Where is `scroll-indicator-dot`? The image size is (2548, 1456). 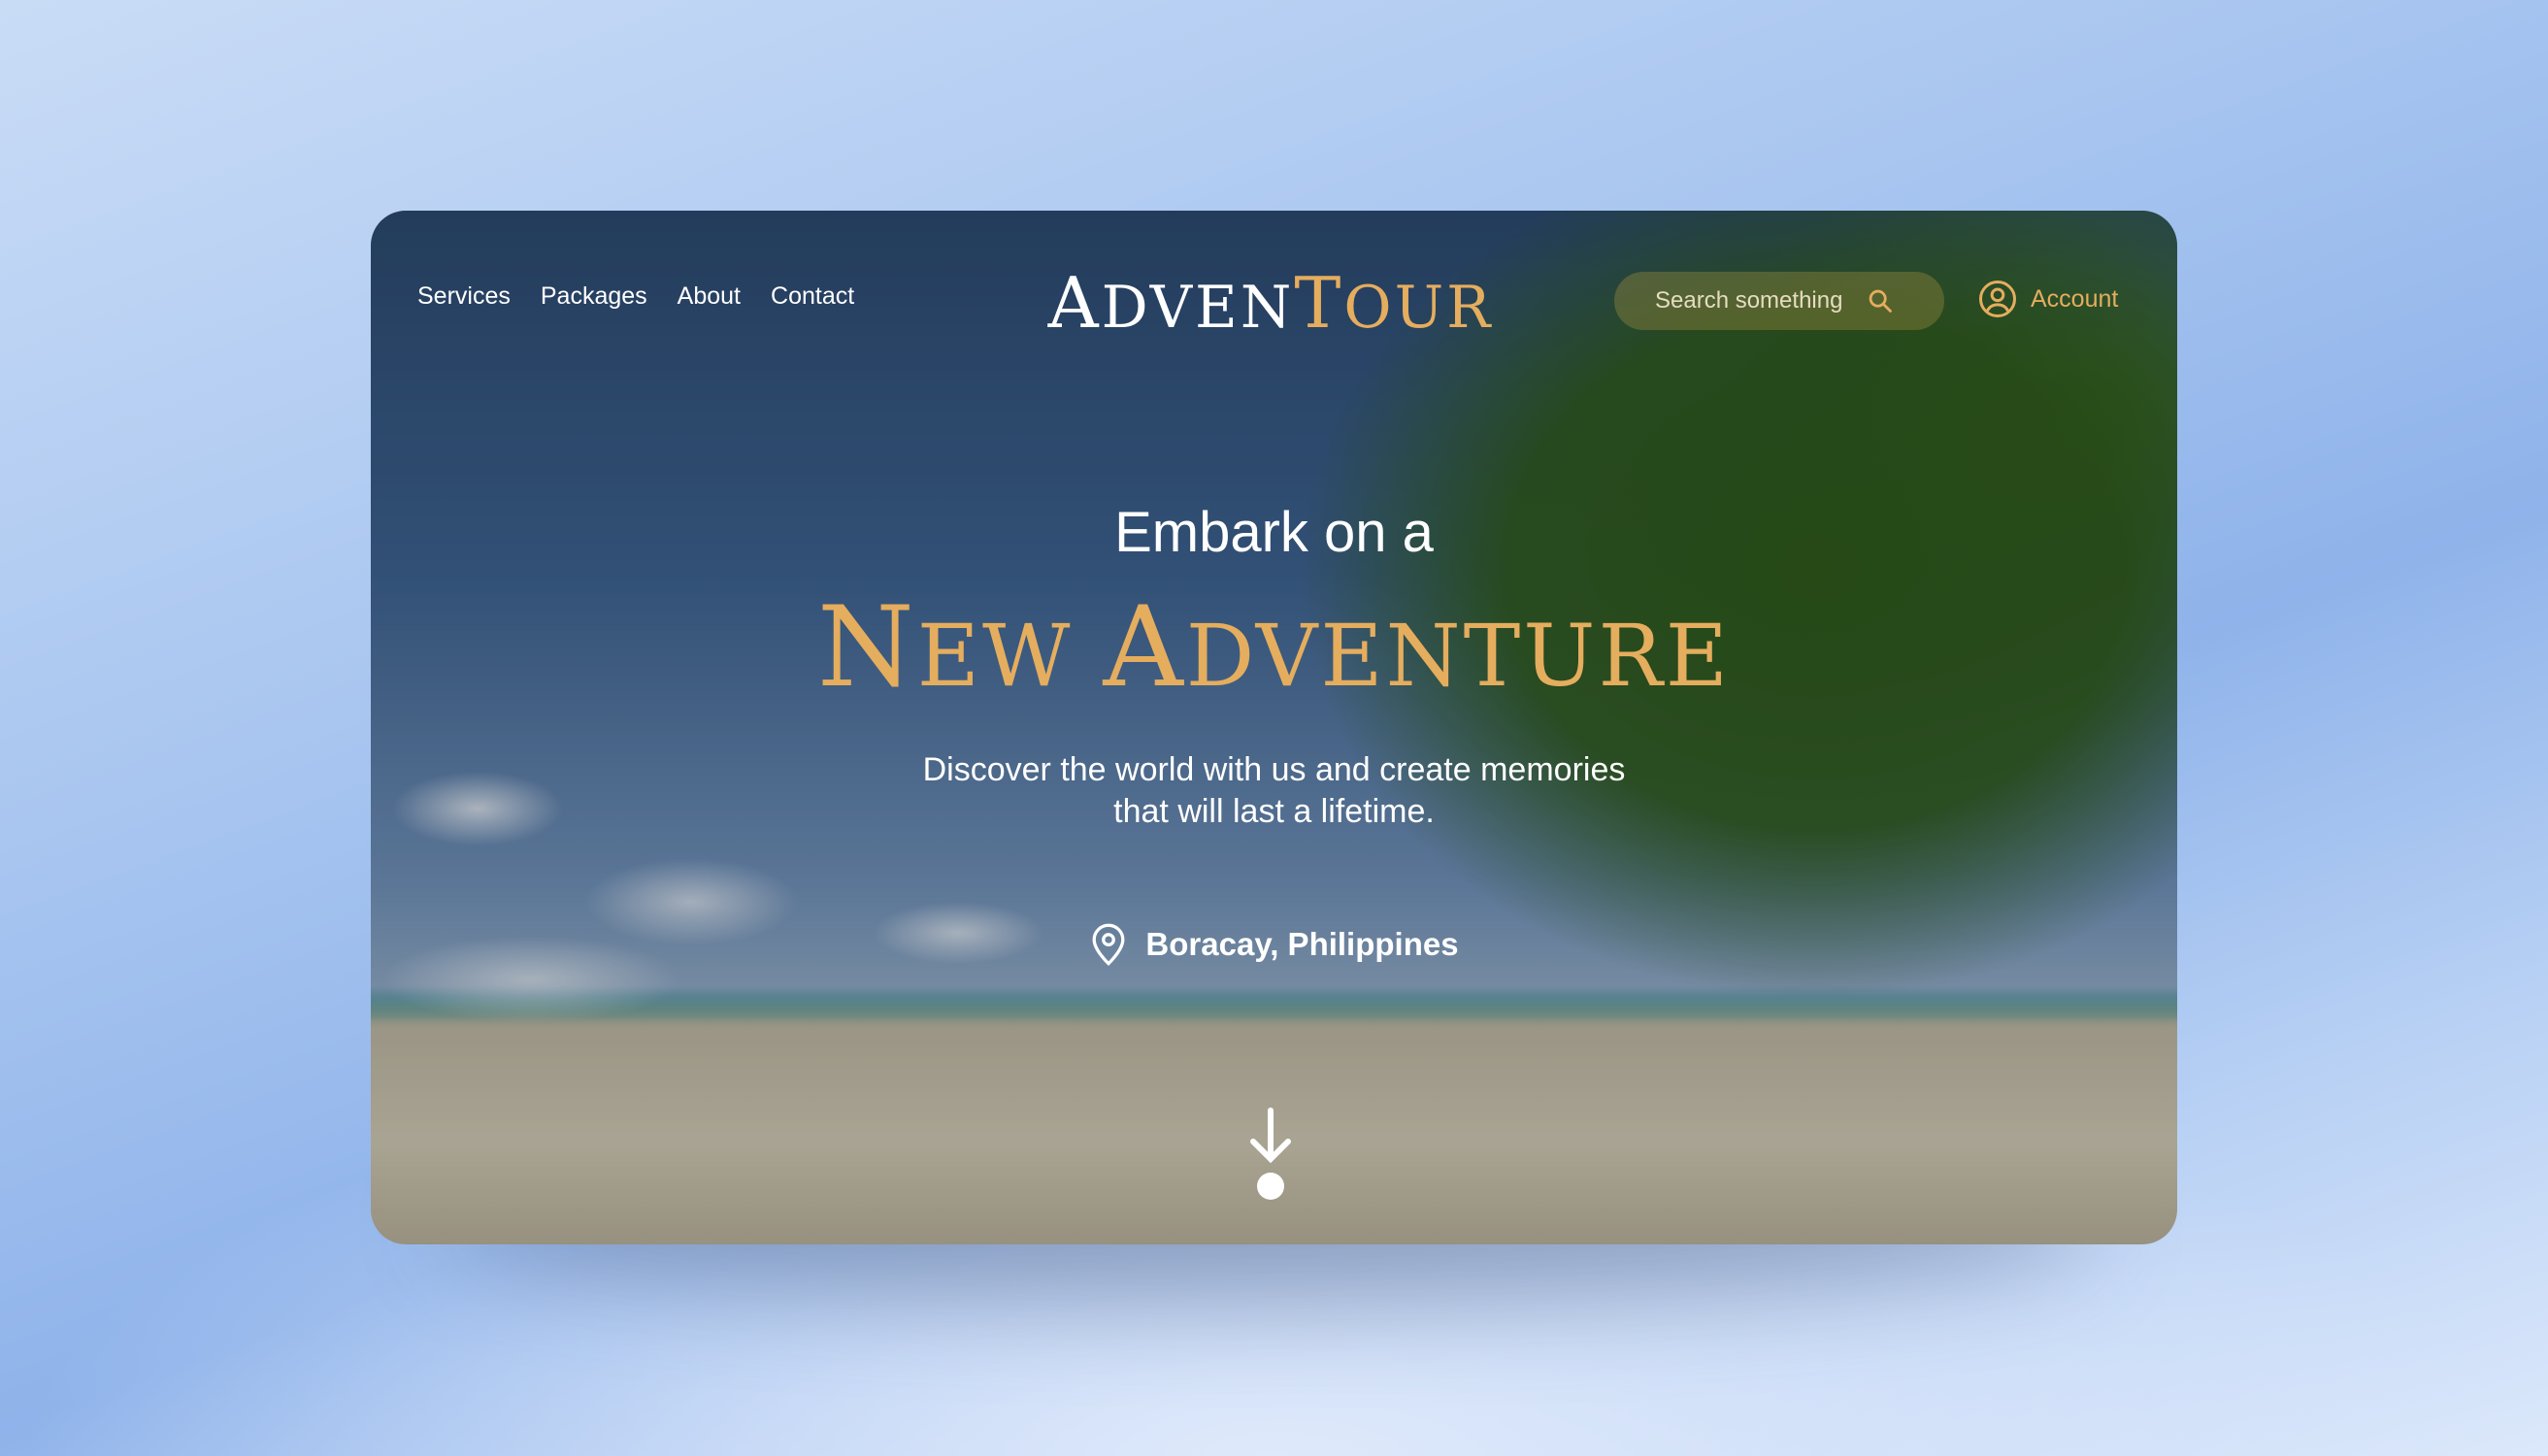 scroll-indicator-dot is located at coordinates (1270, 1186).